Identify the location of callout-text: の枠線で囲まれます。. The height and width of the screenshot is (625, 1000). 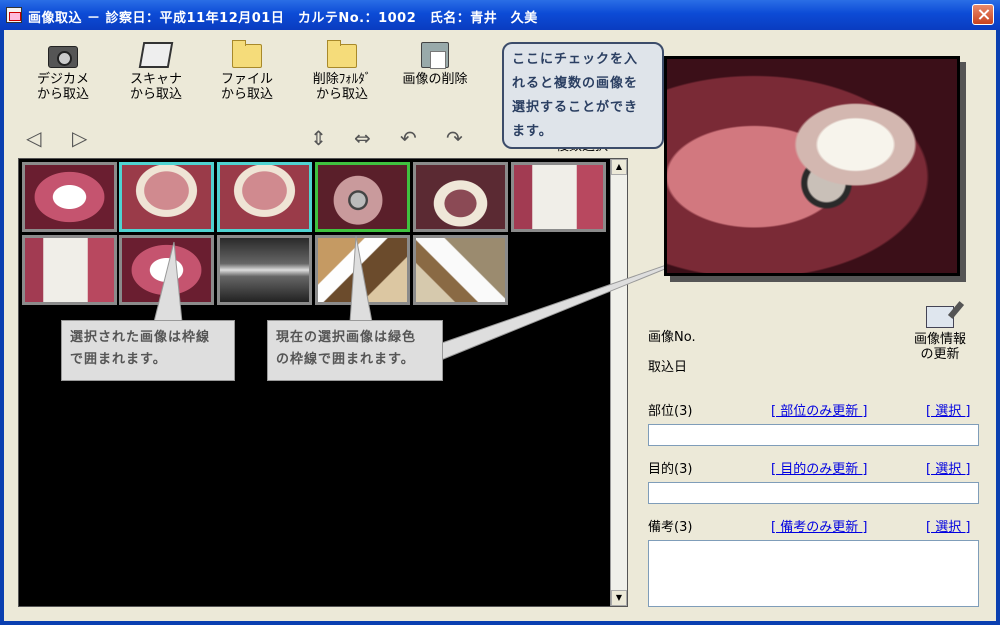
(345, 359).